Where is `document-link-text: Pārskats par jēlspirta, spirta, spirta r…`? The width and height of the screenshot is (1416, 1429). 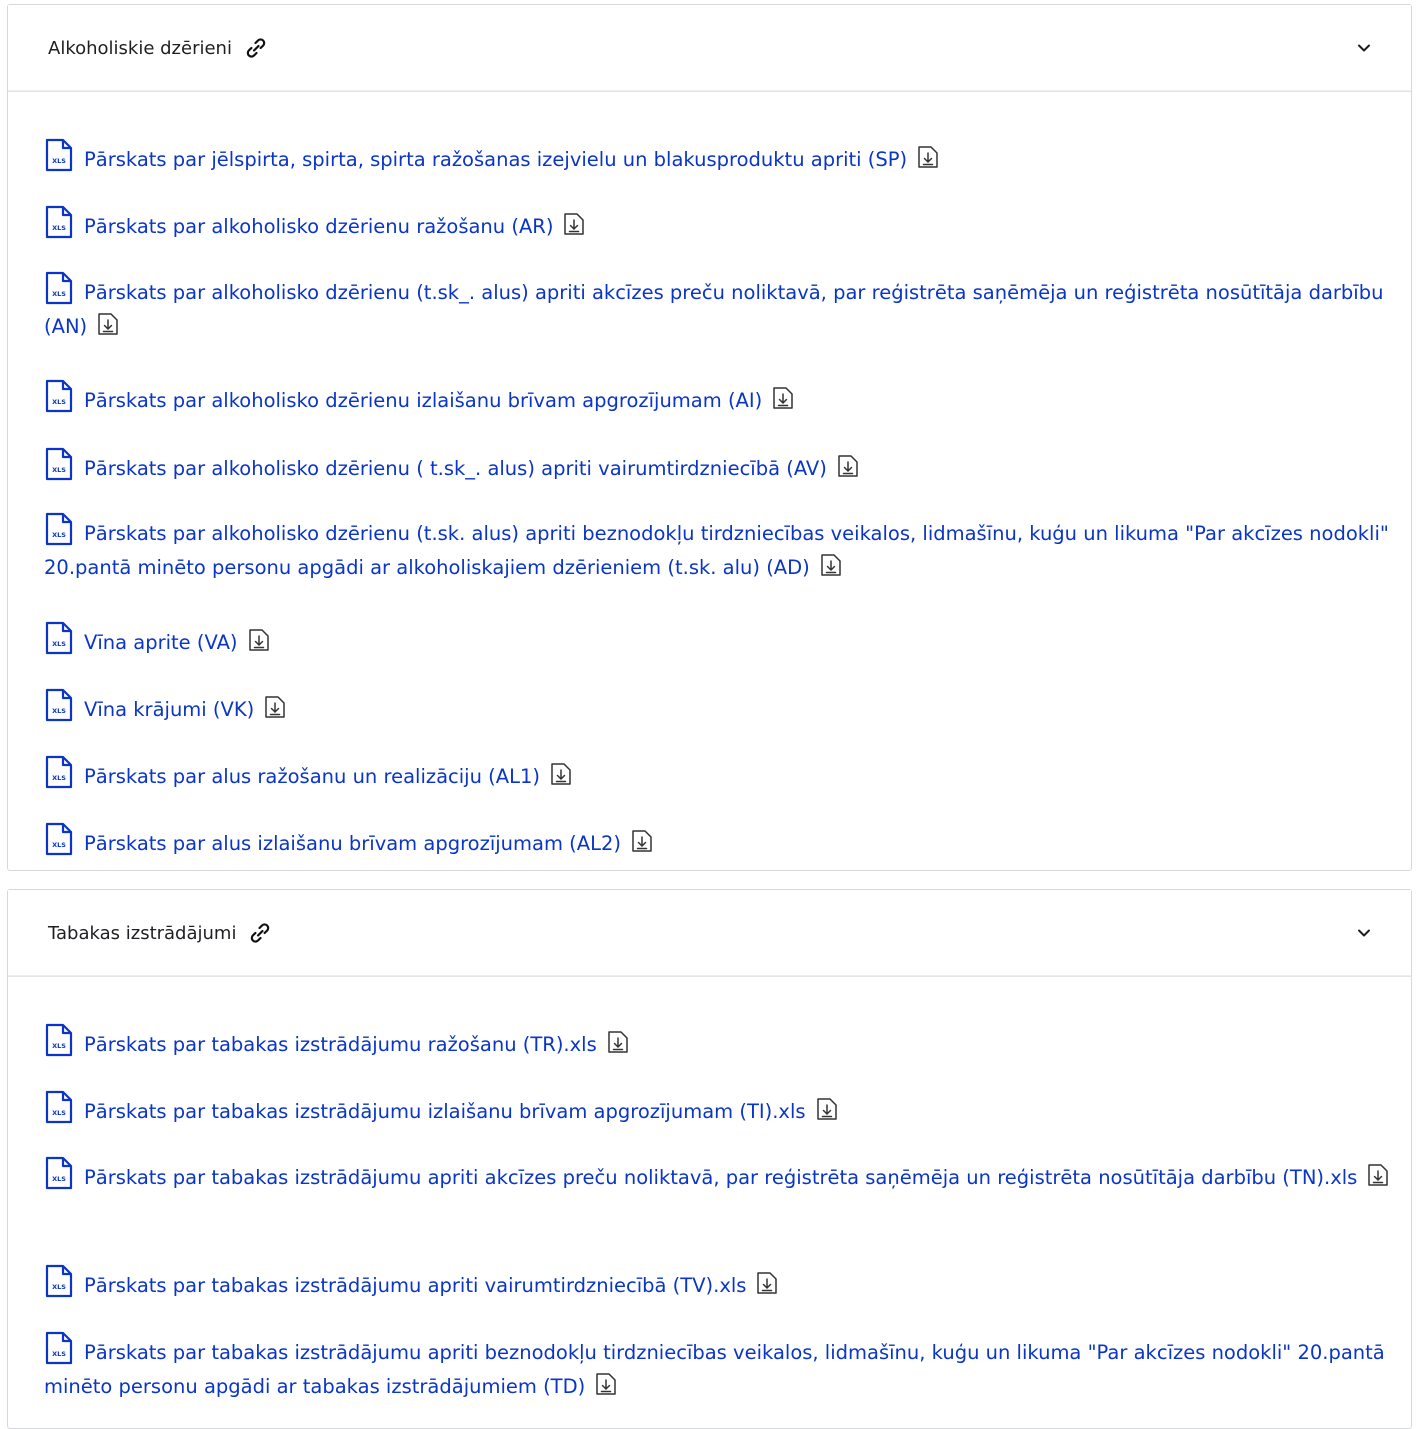 document-link-text: Pārskats par jēlspirta, spirta, spirta r… is located at coordinates (495, 159).